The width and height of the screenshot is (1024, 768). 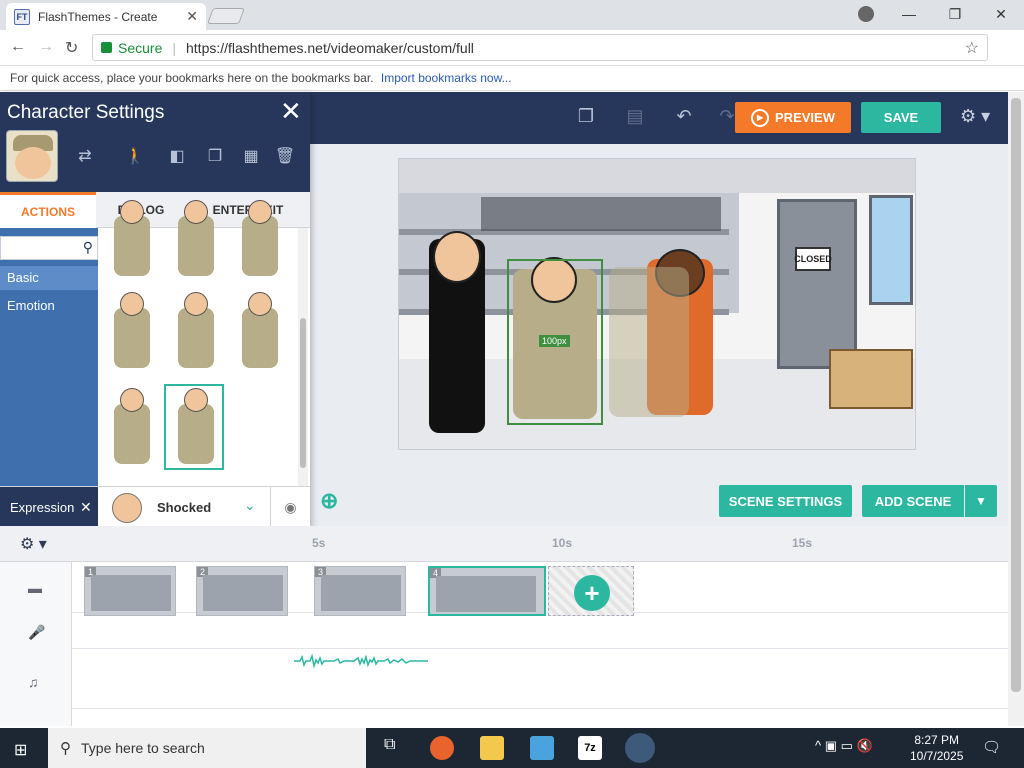 I want to click on expression-select: Shocked, so click(x=184, y=507).